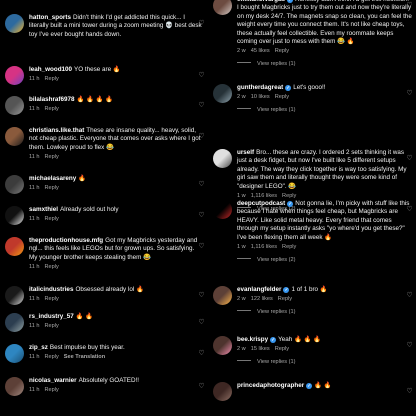  What do you see at coordinates (324, 51) in the screenshot?
I see `comment-meta: 2 w 45 likes Reply` at bounding box center [324, 51].